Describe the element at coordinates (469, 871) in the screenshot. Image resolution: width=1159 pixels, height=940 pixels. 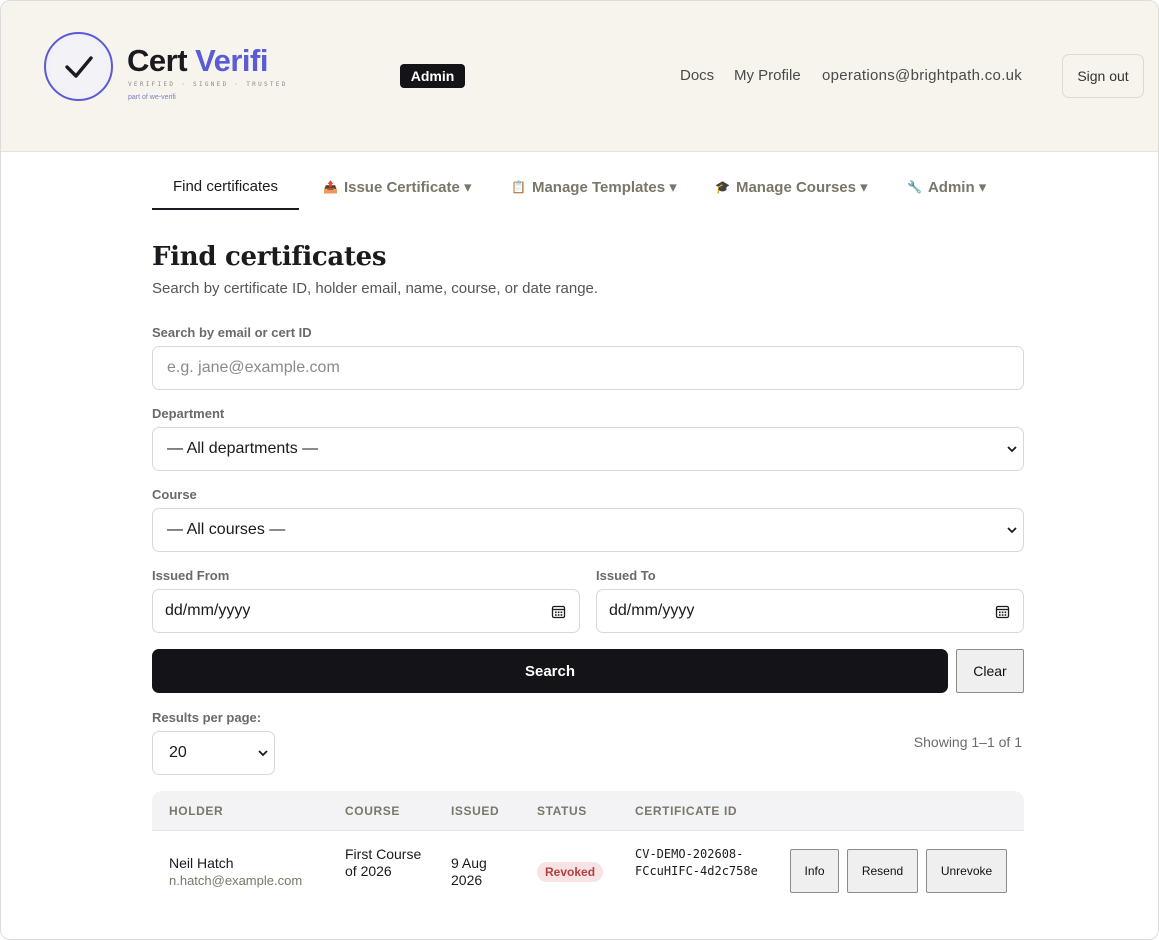
I see `issued-date: 9 Aug 2026` at that location.